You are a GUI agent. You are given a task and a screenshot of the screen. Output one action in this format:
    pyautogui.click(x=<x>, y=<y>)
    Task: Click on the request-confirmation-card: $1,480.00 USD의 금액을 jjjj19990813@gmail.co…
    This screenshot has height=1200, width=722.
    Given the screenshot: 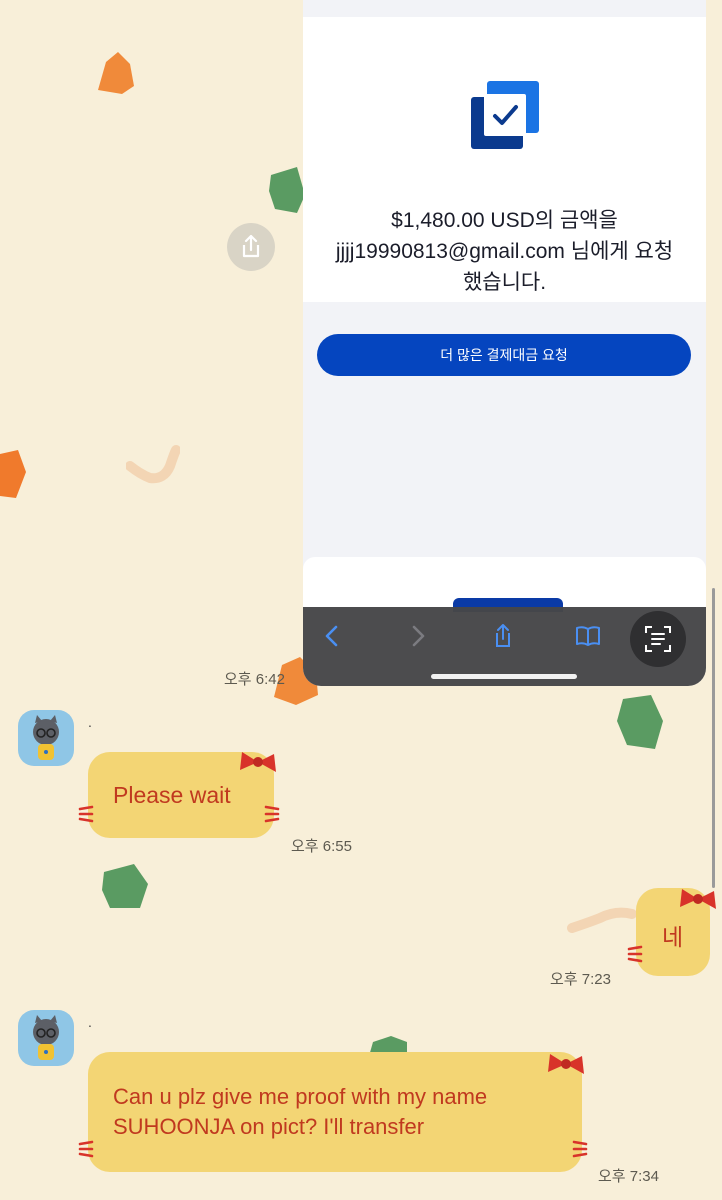 What is the action you would take?
    pyautogui.click(x=504, y=159)
    